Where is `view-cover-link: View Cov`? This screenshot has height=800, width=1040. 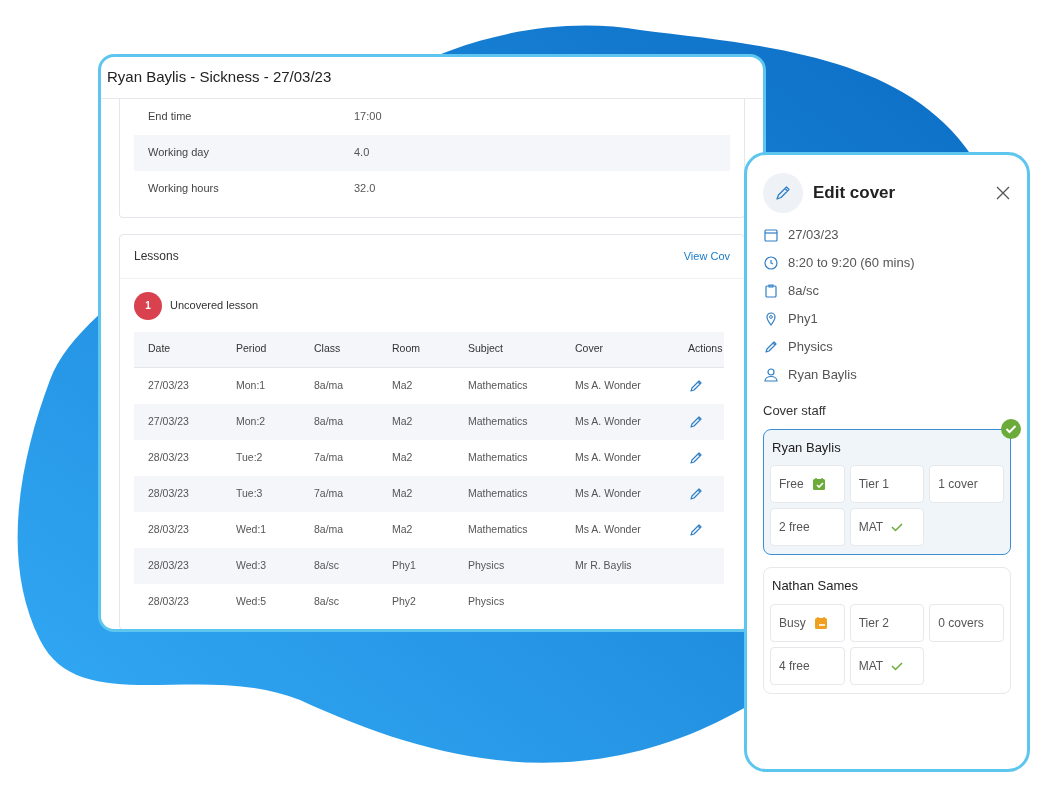 view-cover-link: View Cov is located at coordinates (706, 256).